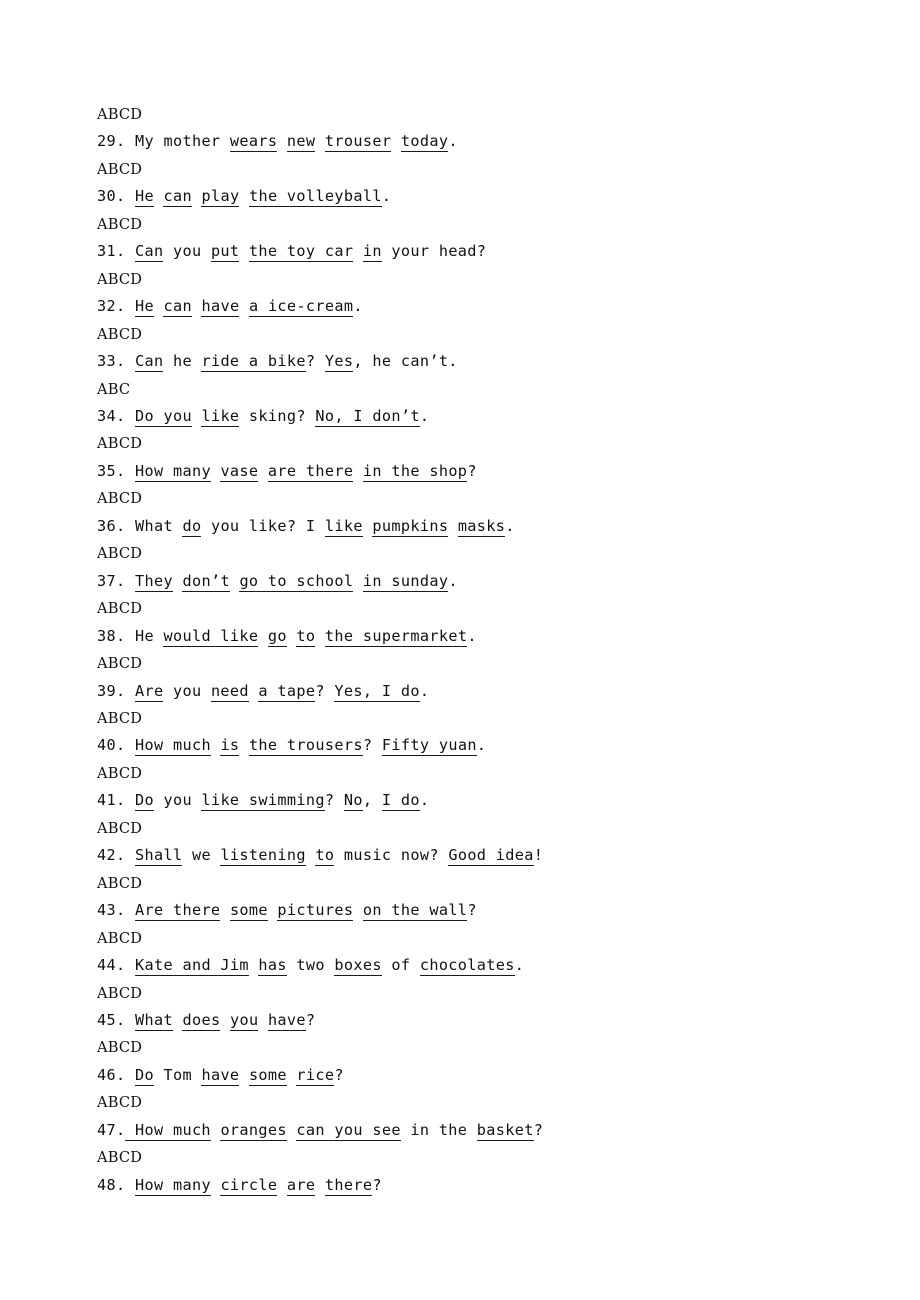 Image resolution: width=920 pixels, height=1300 pixels. What do you see at coordinates (272, 966) in the screenshot?
I see `underlined-segment: has` at bounding box center [272, 966].